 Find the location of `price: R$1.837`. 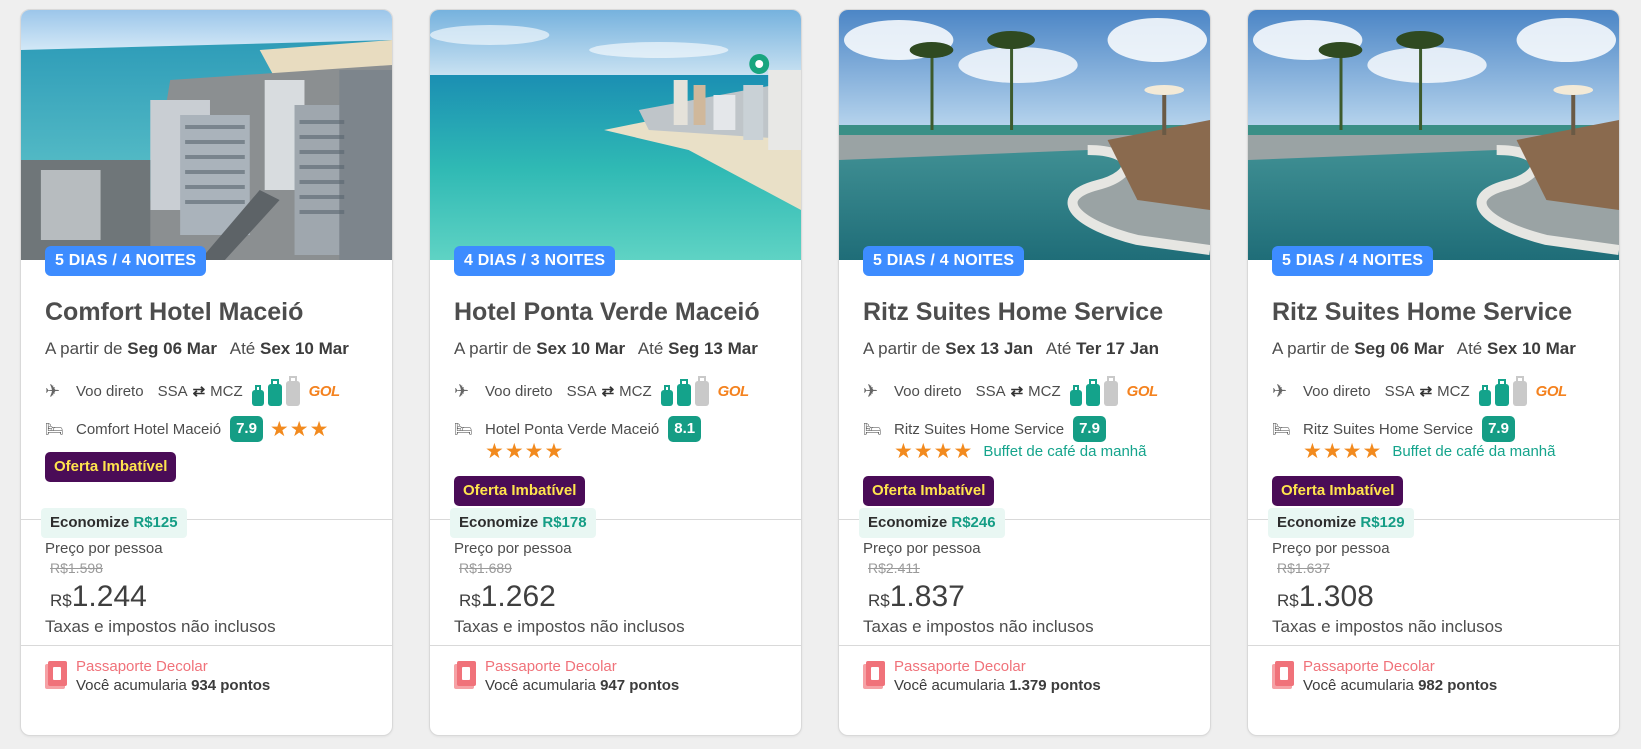

price: R$1.837 is located at coordinates (916, 597).